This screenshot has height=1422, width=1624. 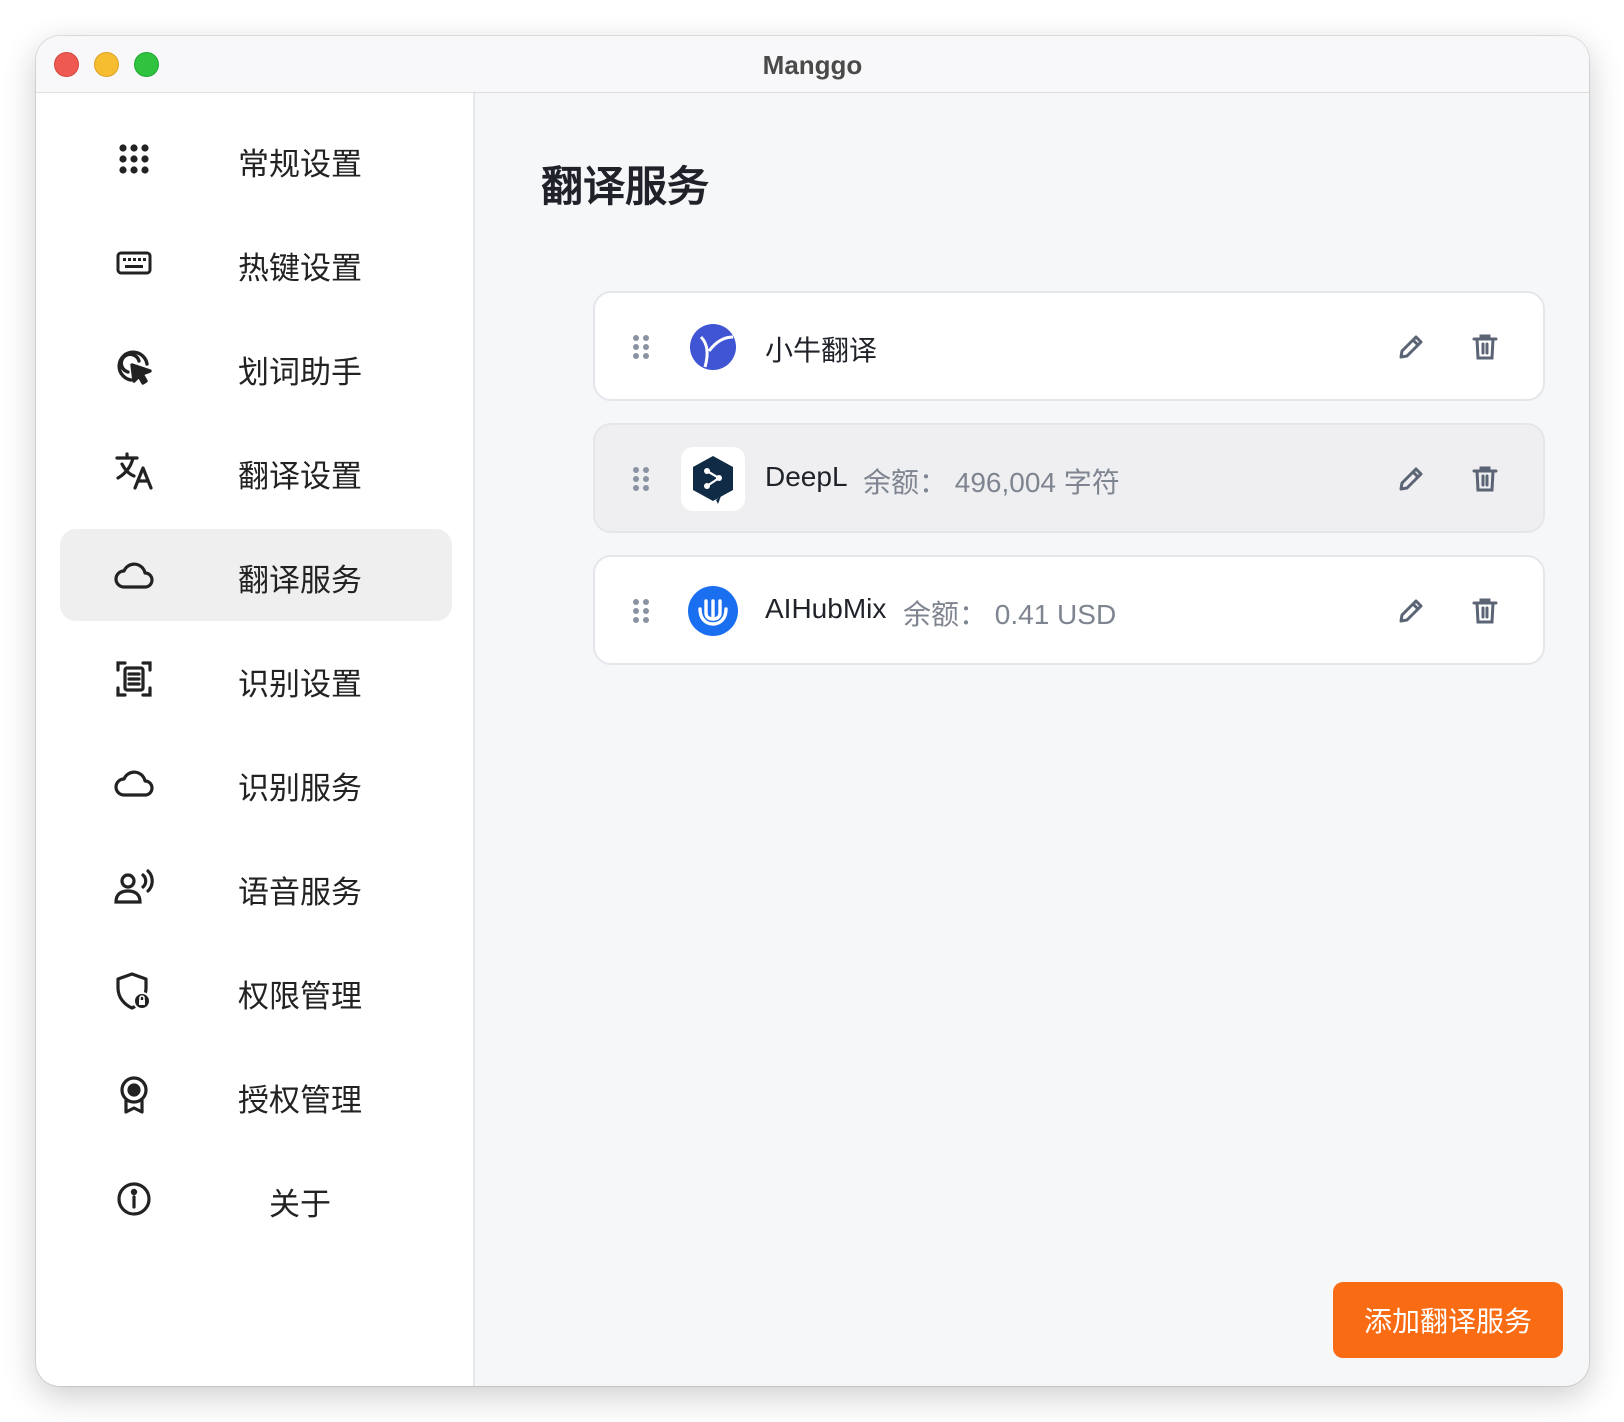 What do you see at coordinates (1010, 614) in the screenshot?
I see `service-balance: 余额： 0.41 USD` at bounding box center [1010, 614].